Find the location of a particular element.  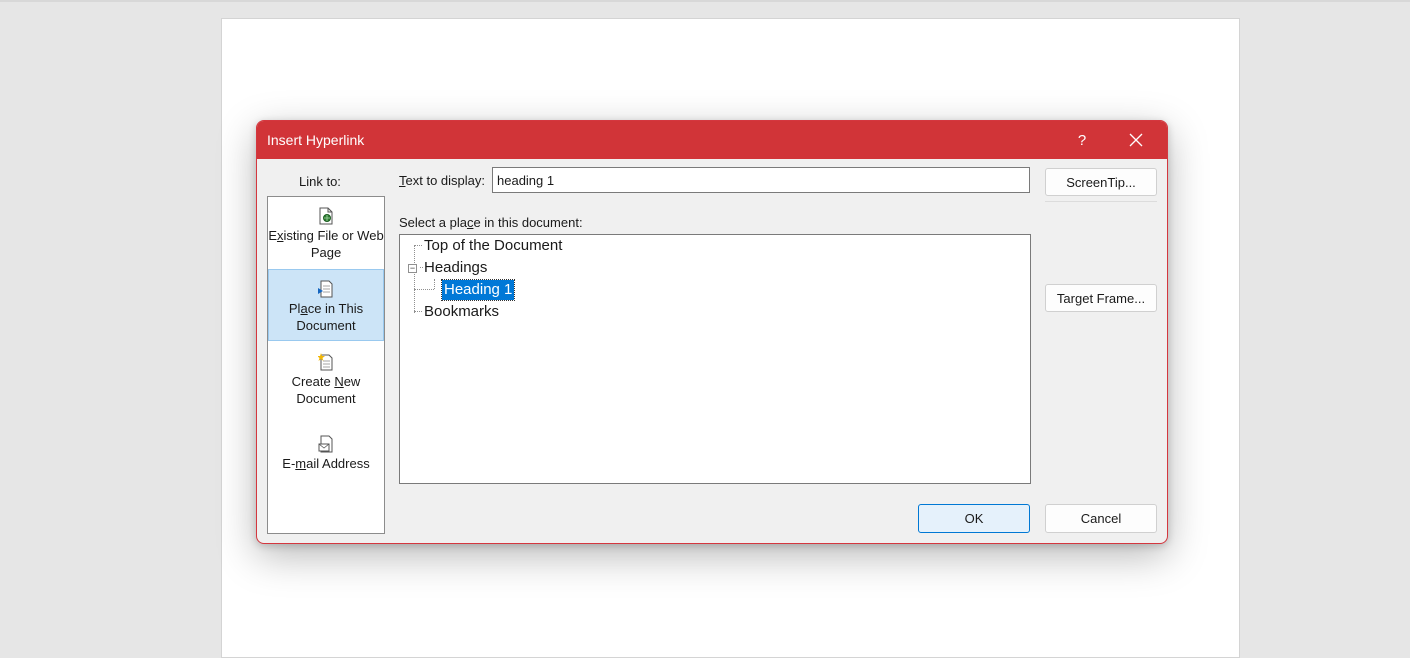

tree-item-heading-1: Heading 1 is located at coordinates (715, 290).